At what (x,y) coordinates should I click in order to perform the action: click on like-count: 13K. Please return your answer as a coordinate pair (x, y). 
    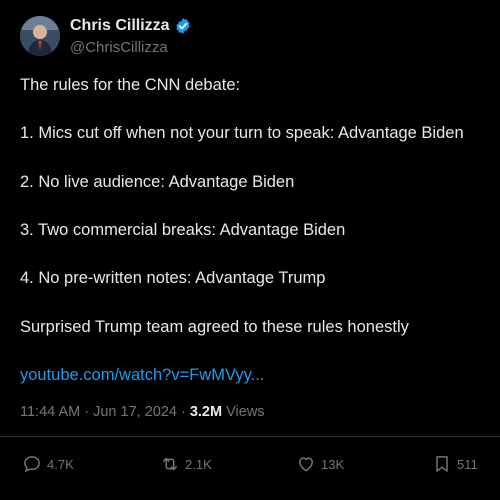
    Looking at the image, I should click on (333, 464).